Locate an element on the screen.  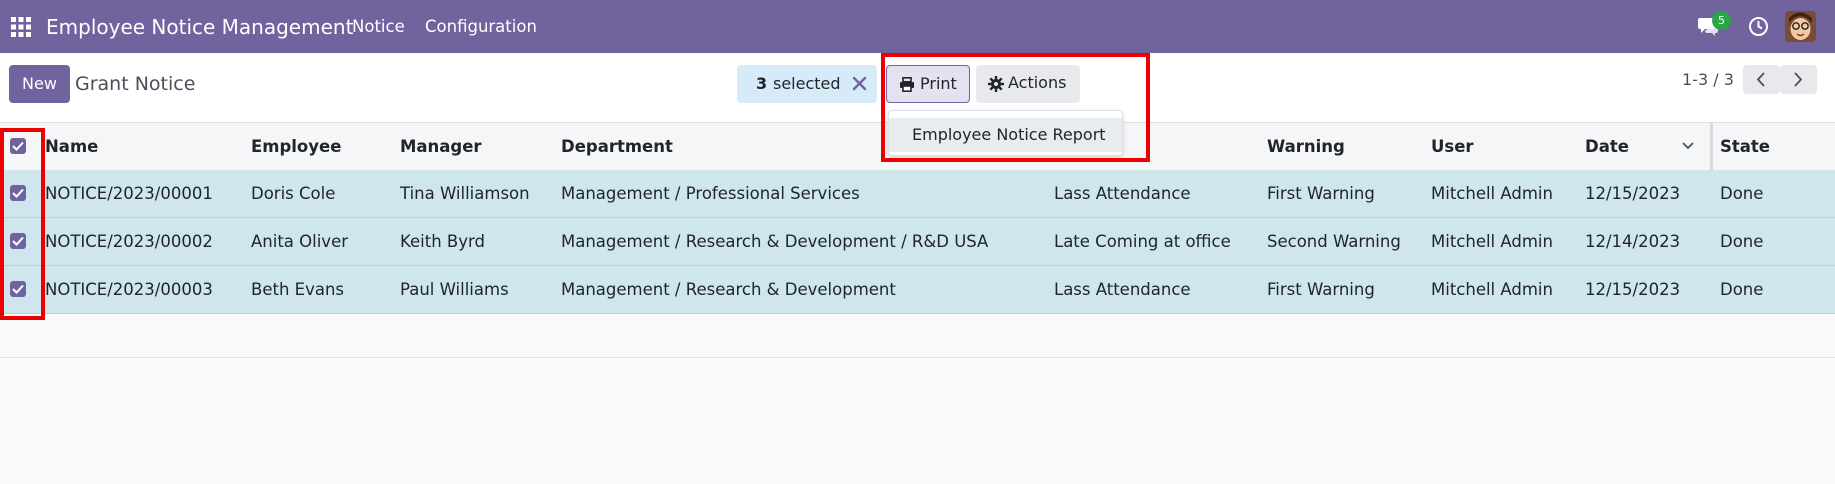
new-button: New is located at coordinates (39, 84).